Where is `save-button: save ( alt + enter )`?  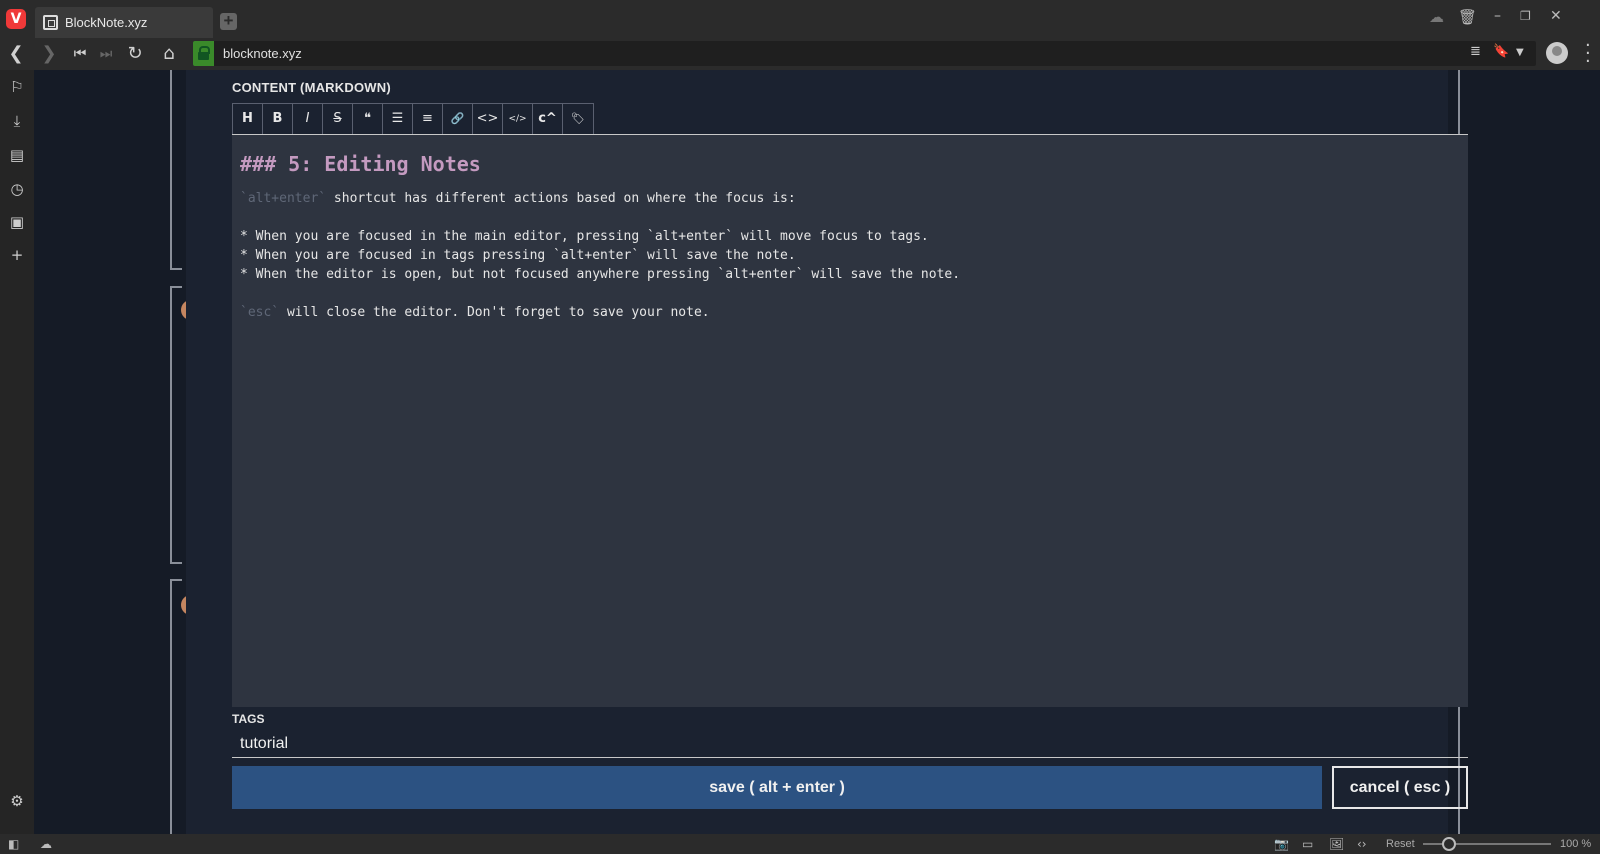 save-button: save ( alt + enter ) is located at coordinates (777, 787).